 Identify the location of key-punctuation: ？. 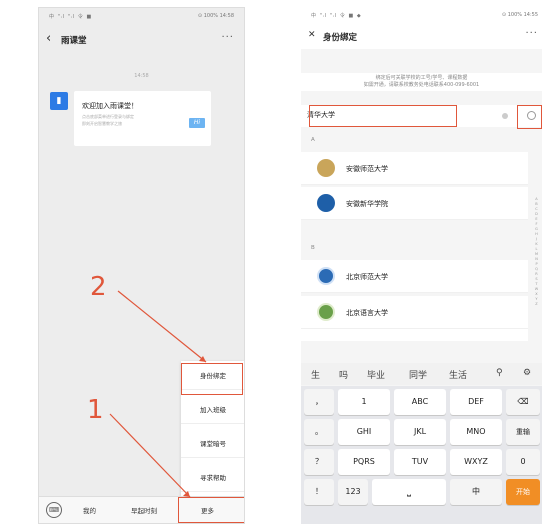
(319, 462).